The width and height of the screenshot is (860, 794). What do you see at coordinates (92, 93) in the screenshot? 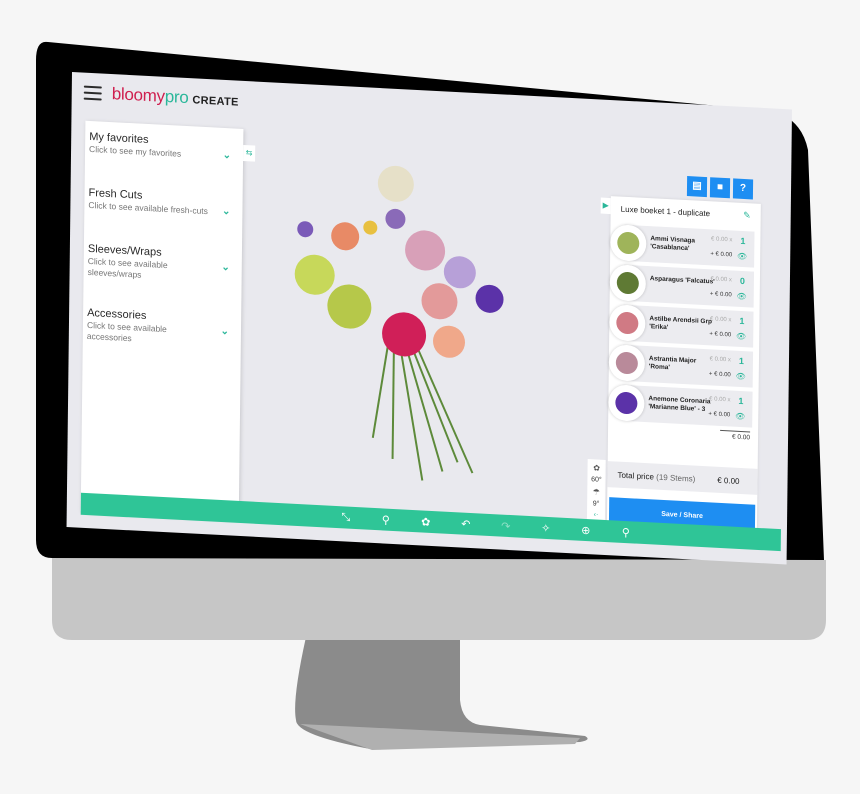
I see `menu-icon` at bounding box center [92, 93].